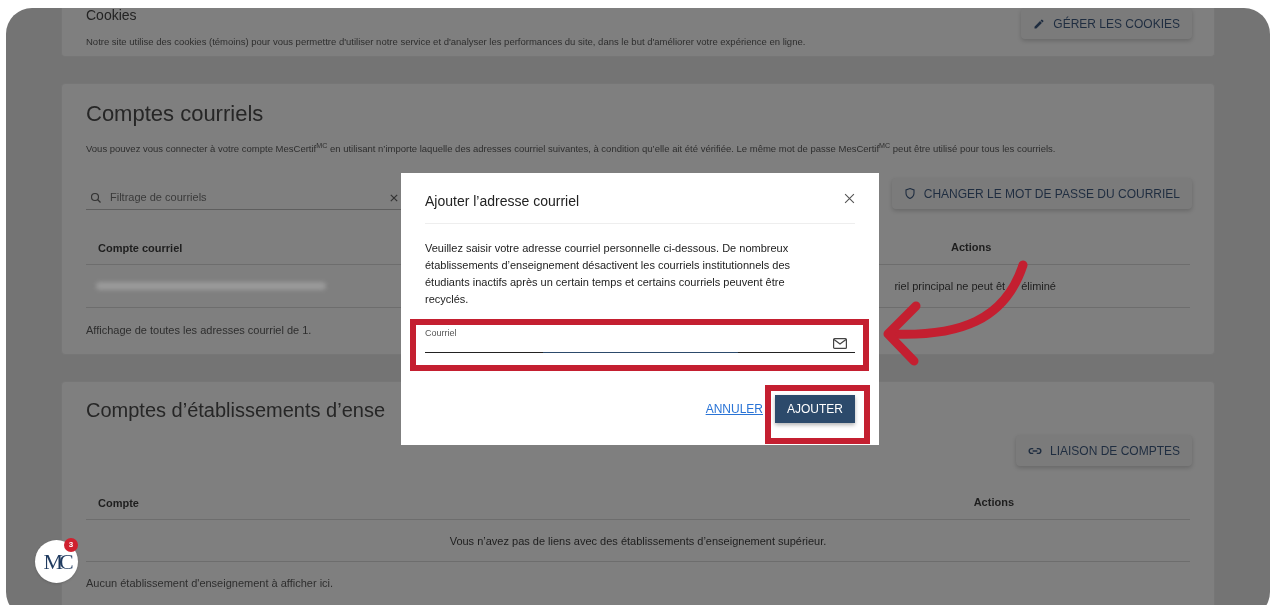 Image resolution: width=1276 pixels, height=605 pixels. I want to click on action-button: GÉRER LES COOKIES, so click(1106, 23).